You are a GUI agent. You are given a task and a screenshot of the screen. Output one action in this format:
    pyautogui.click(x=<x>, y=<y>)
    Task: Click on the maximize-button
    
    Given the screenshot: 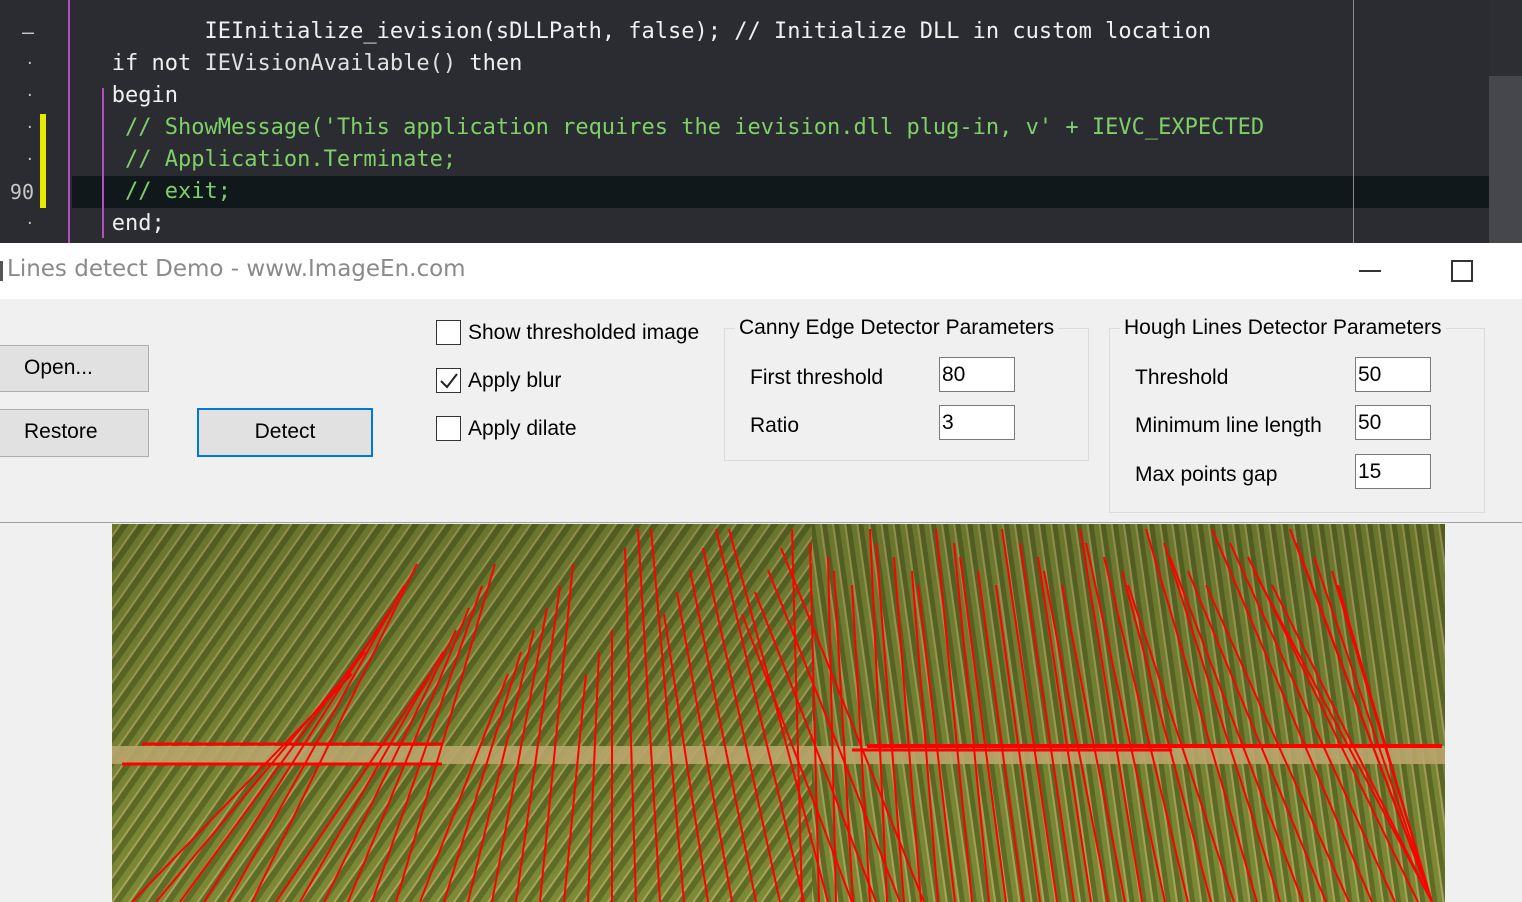 What is the action you would take?
    pyautogui.click(x=1462, y=271)
    